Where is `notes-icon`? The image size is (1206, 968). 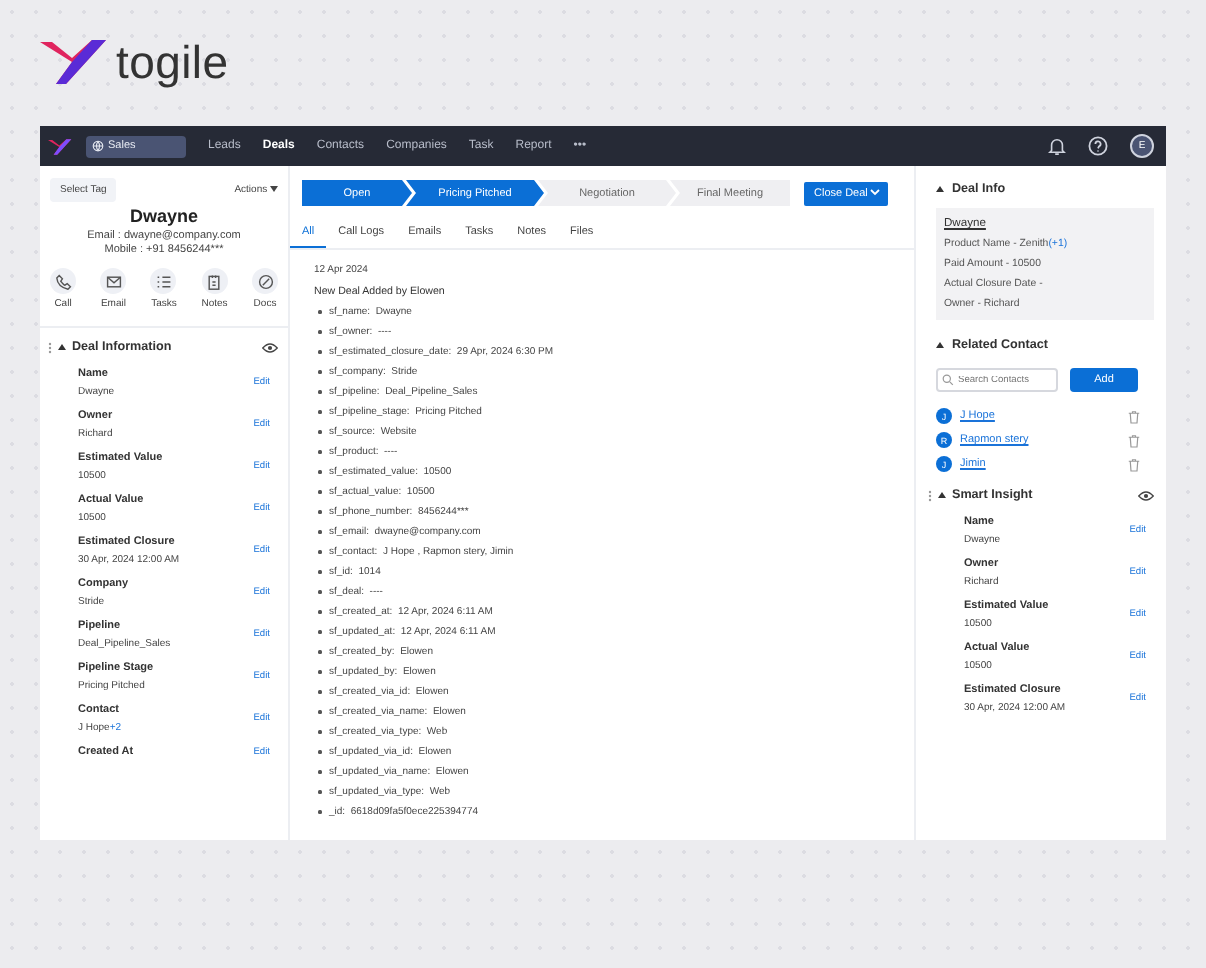 notes-icon is located at coordinates (214, 281).